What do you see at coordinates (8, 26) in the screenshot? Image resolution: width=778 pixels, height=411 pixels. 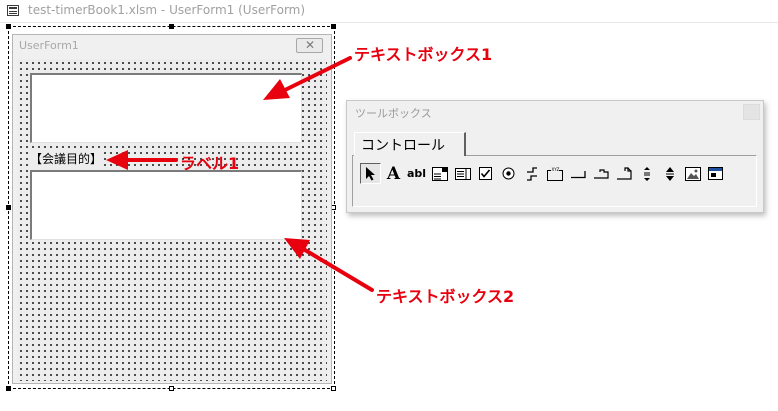 I see `resize-handle-top-left` at bounding box center [8, 26].